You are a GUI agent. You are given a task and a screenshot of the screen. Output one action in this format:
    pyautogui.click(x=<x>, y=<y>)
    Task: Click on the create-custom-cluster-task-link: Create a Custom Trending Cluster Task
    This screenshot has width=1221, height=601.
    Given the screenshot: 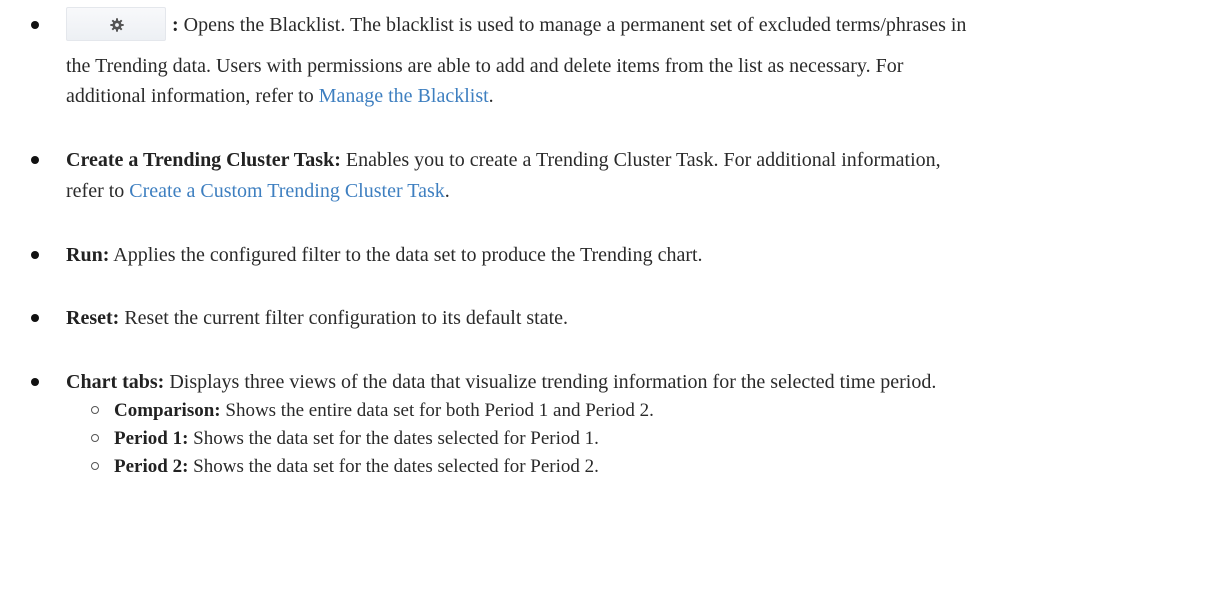 What is the action you would take?
    pyautogui.click(x=286, y=191)
    